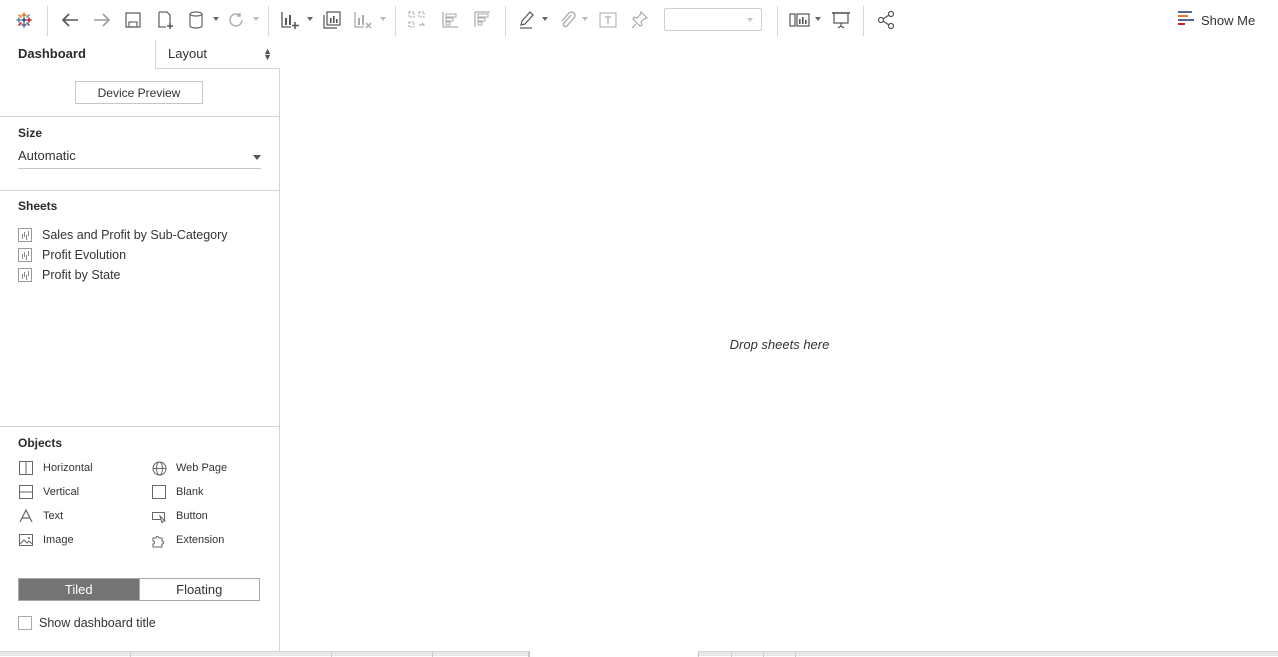 This screenshot has width=1278, height=657. I want to click on duplicate-sheet-icon, so click(332, 20).